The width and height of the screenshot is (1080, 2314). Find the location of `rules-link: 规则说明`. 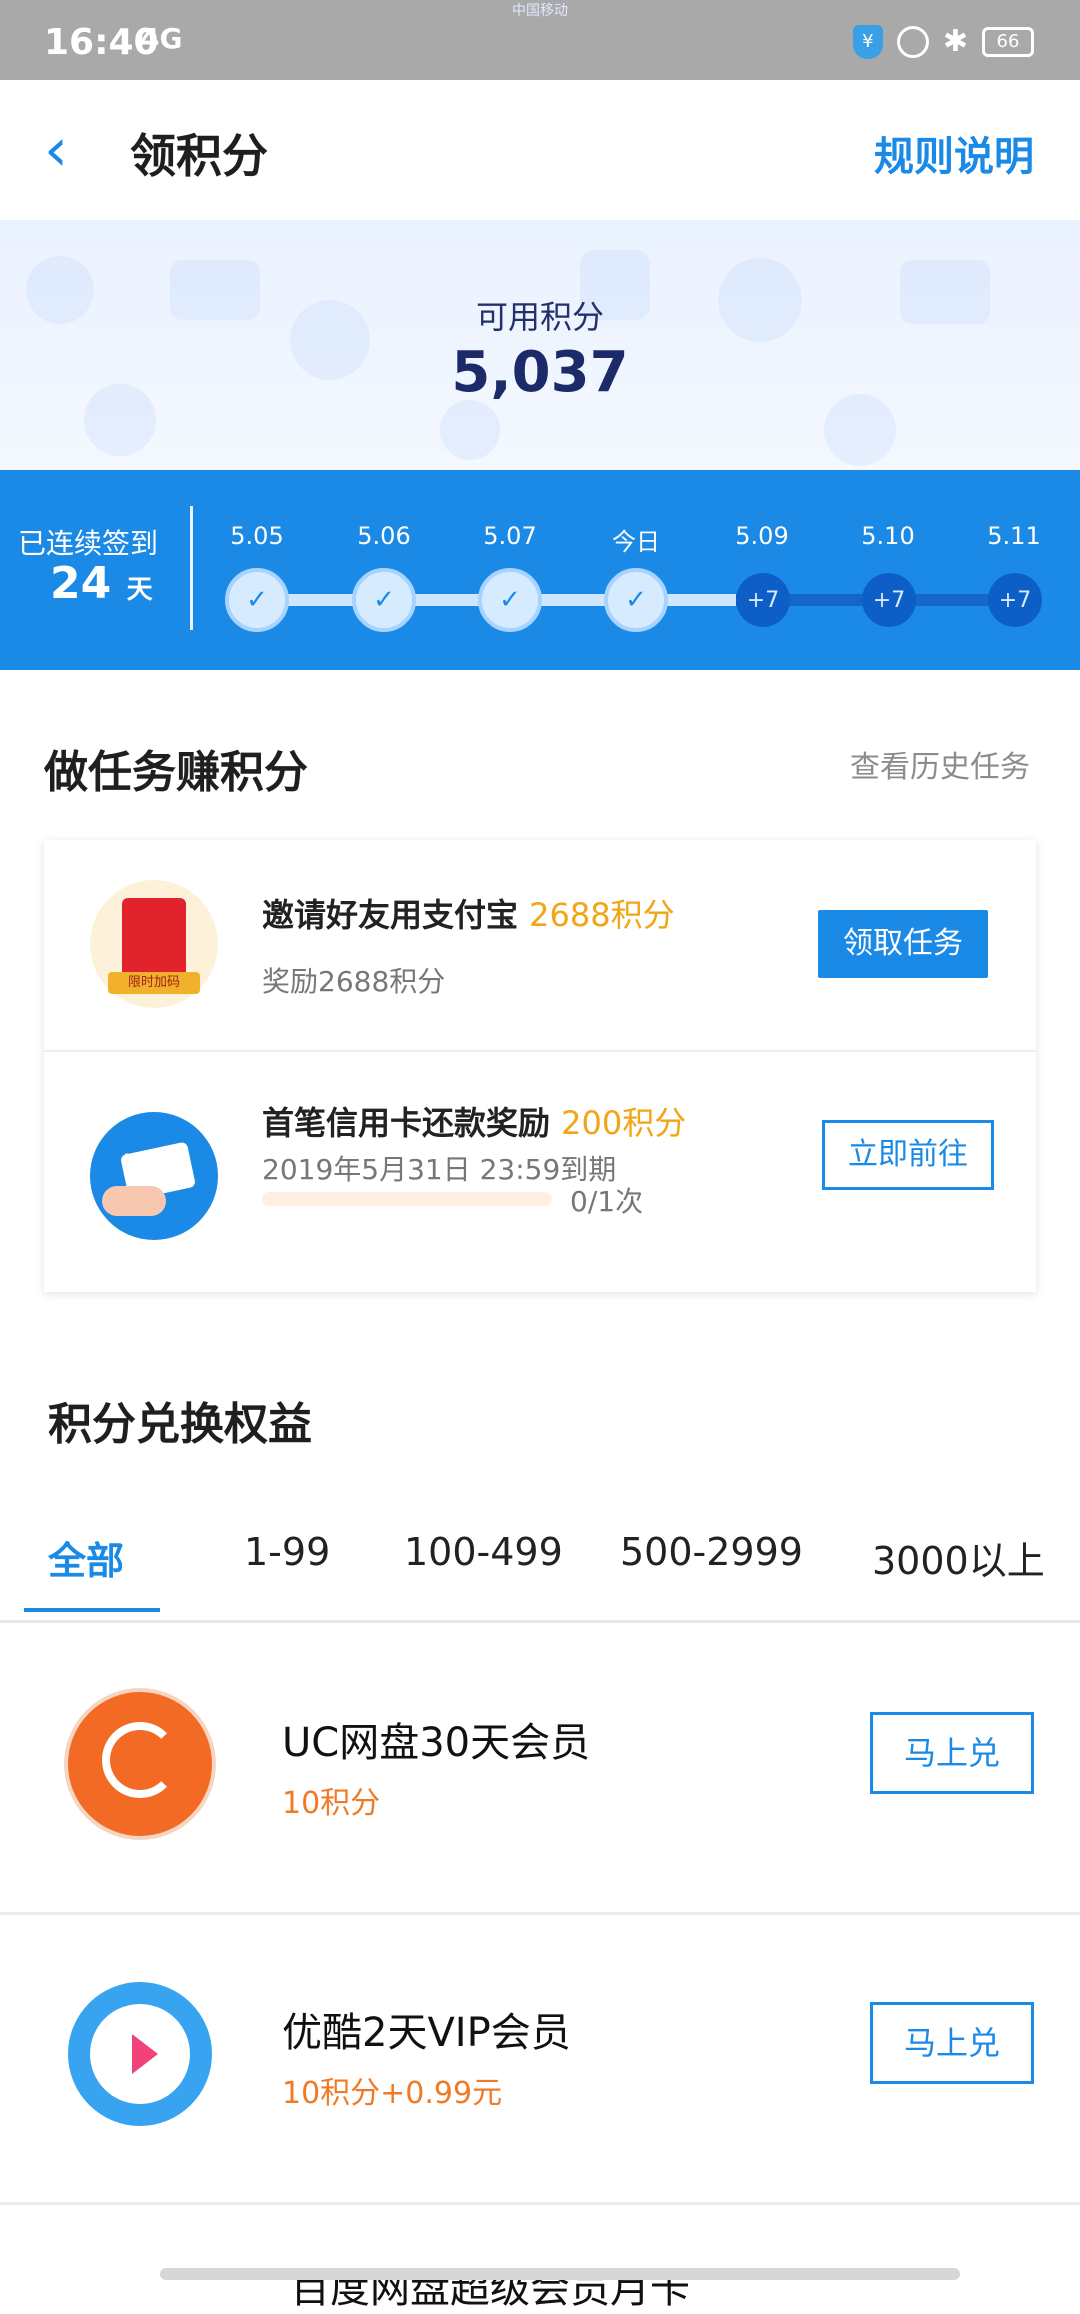

rules-link: 规则说明 is located at coordinates (954, 153).